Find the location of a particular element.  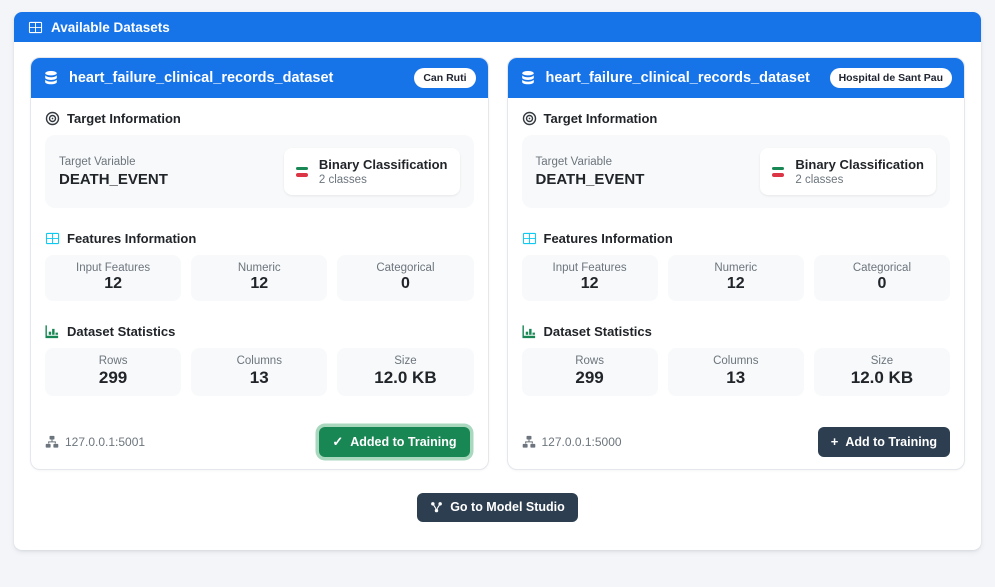

classification-text: Binary Classification 2 classes is located at coordinates (859, 171).